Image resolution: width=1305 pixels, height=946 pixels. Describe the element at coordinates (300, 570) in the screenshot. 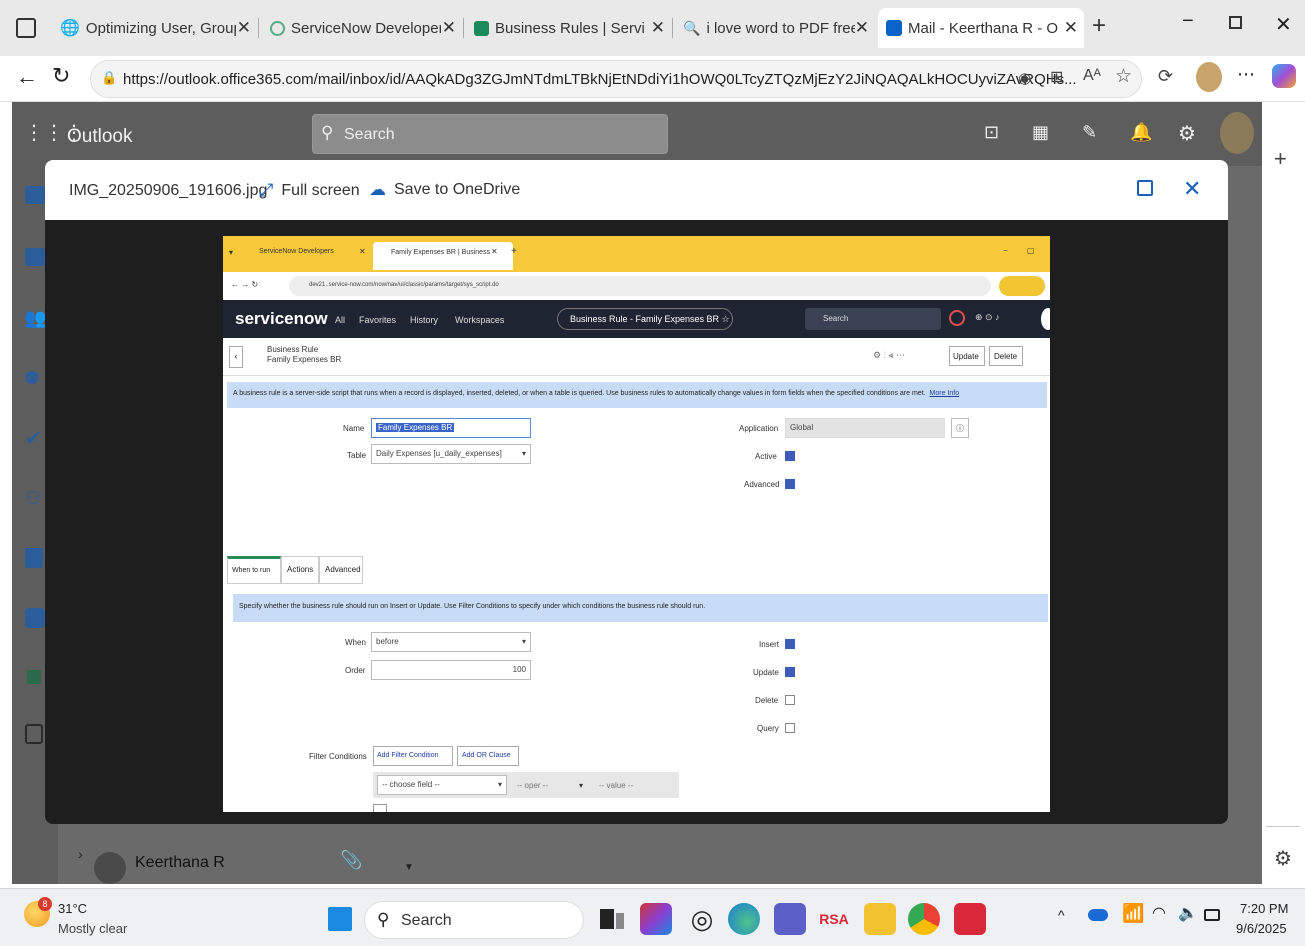

I see `tab-actions: Actions` at that location.